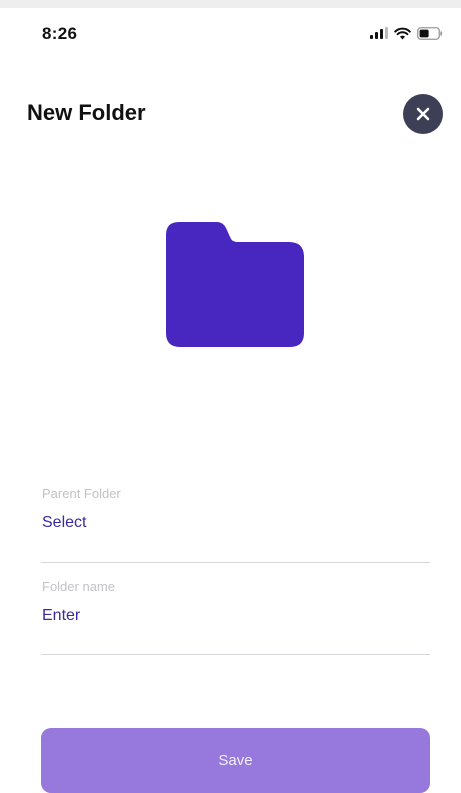 This screenshot has width=461, height=793. I want to click on parent-folder-label: Parent Folder, so click(81, 493).